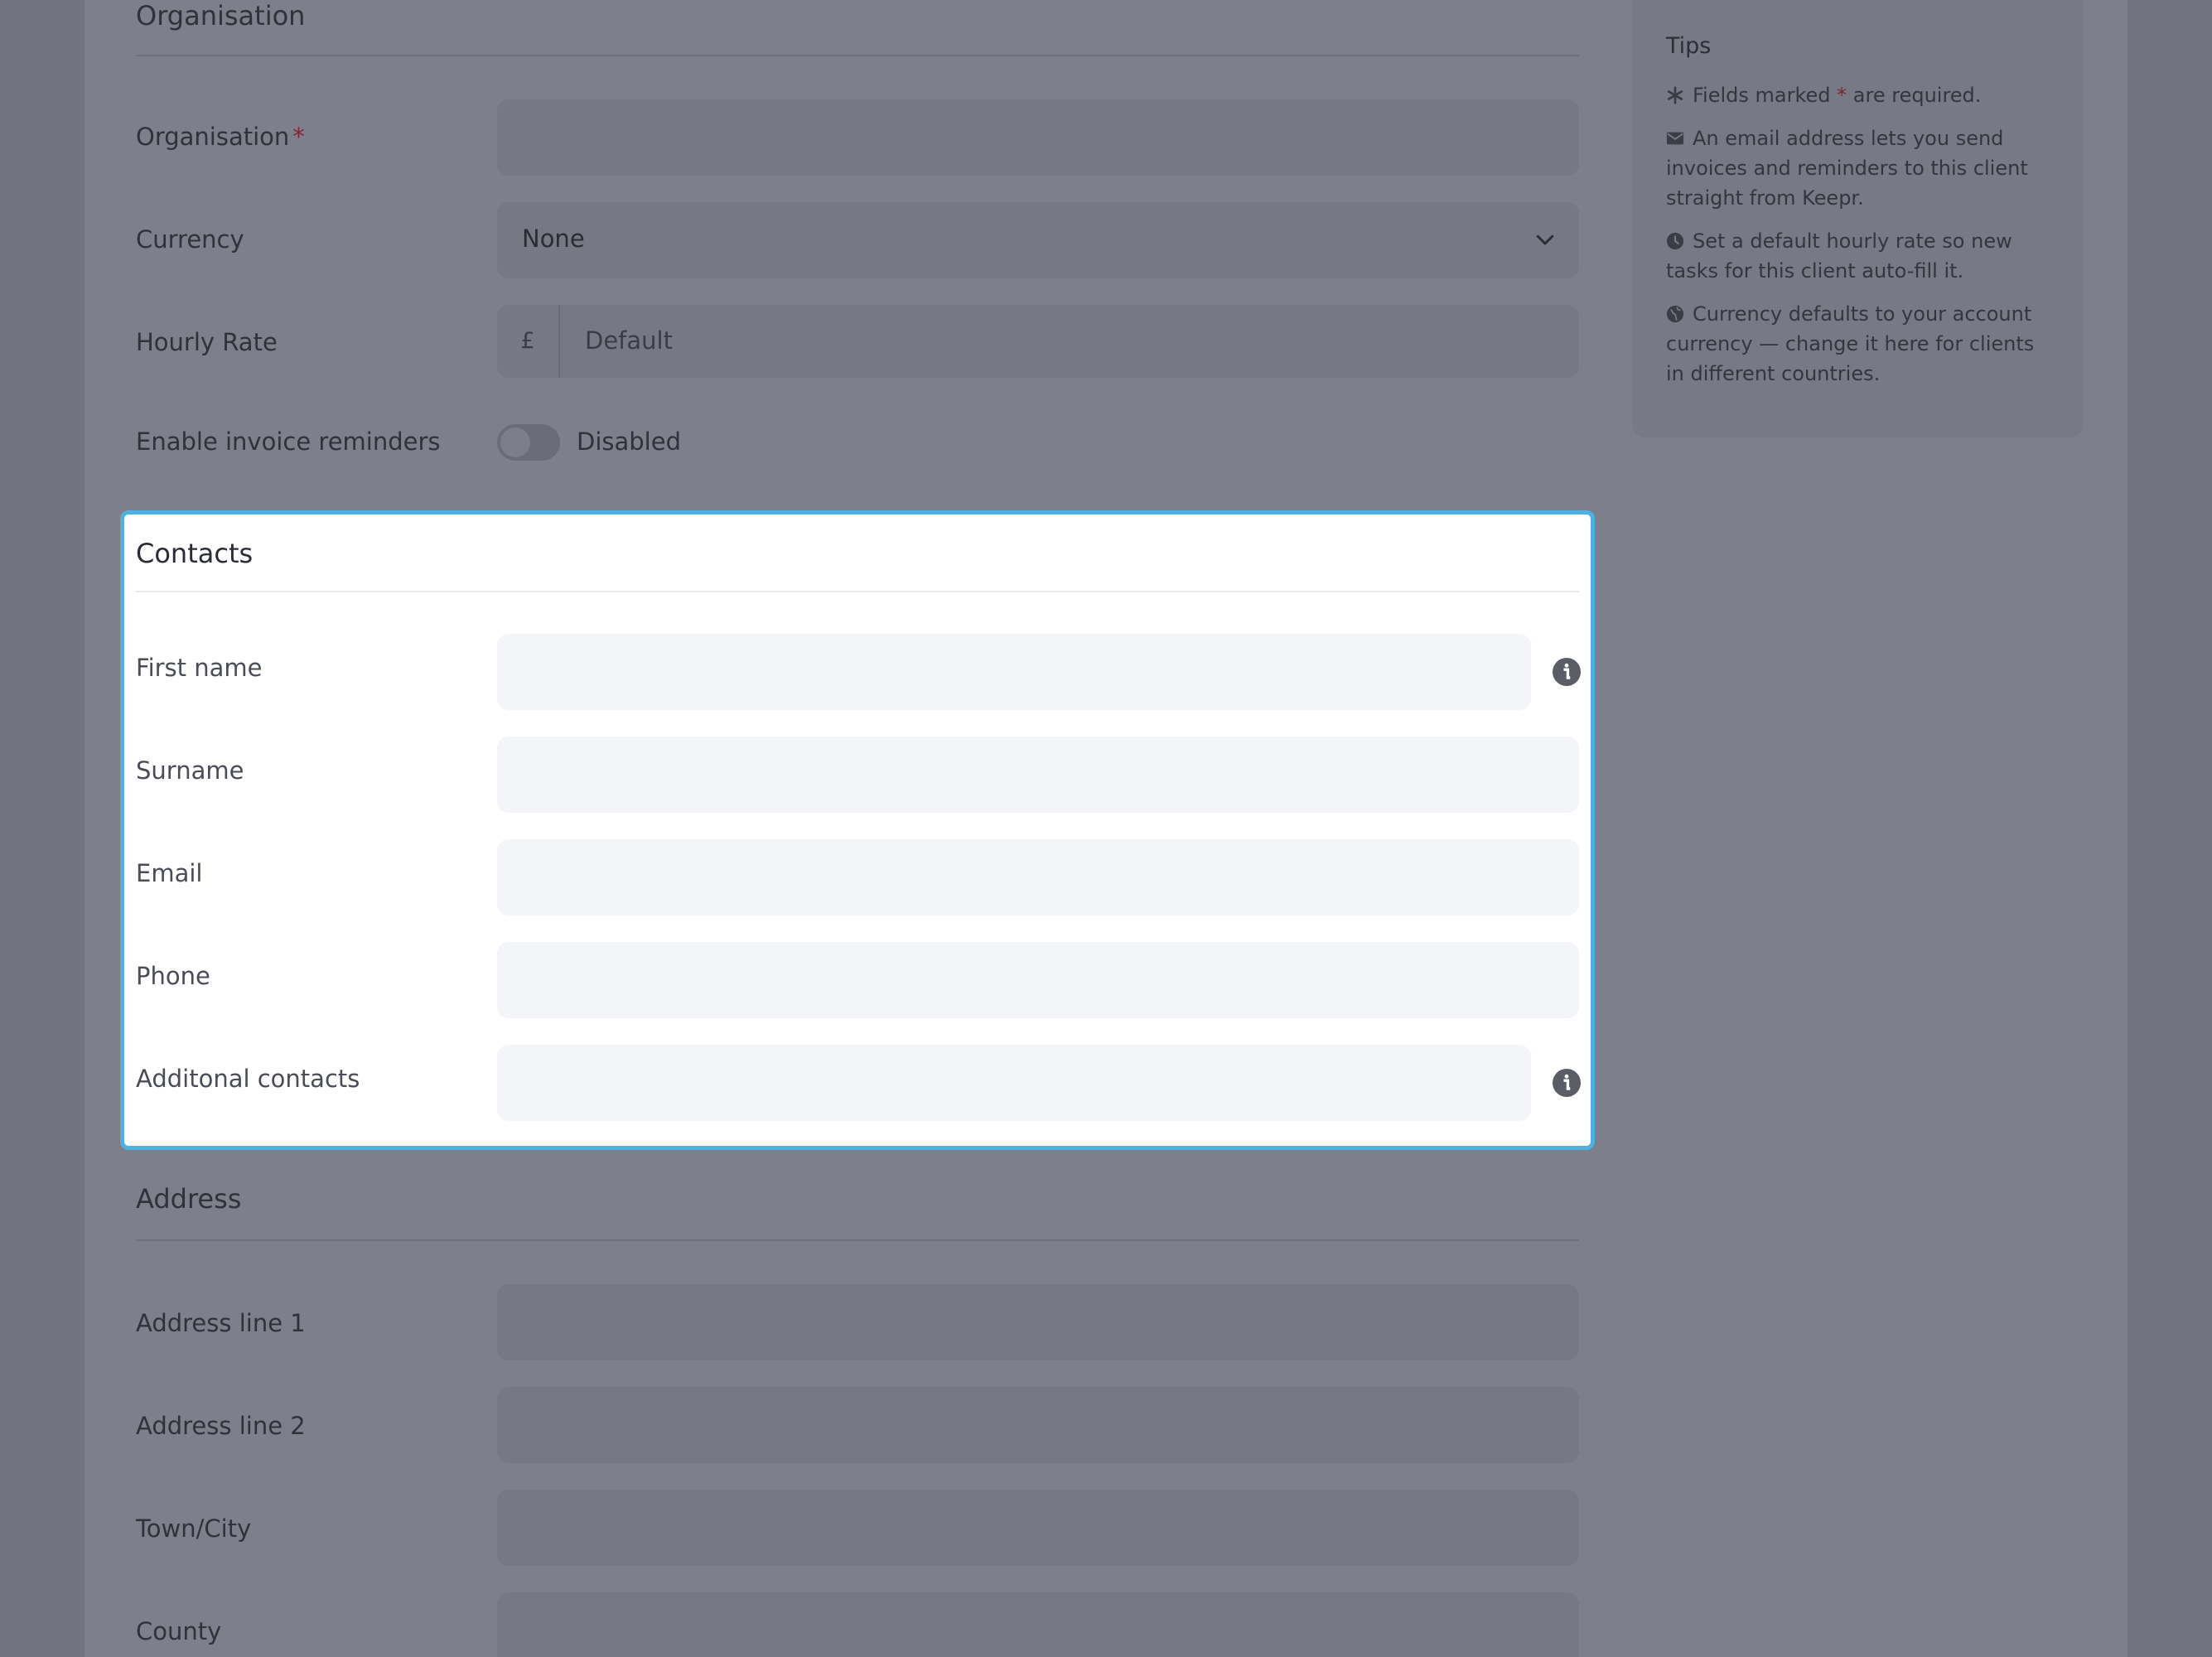 The image size is (2212, 1657). I want to click on tip-required-text-end: are required., so click(1914, 95).